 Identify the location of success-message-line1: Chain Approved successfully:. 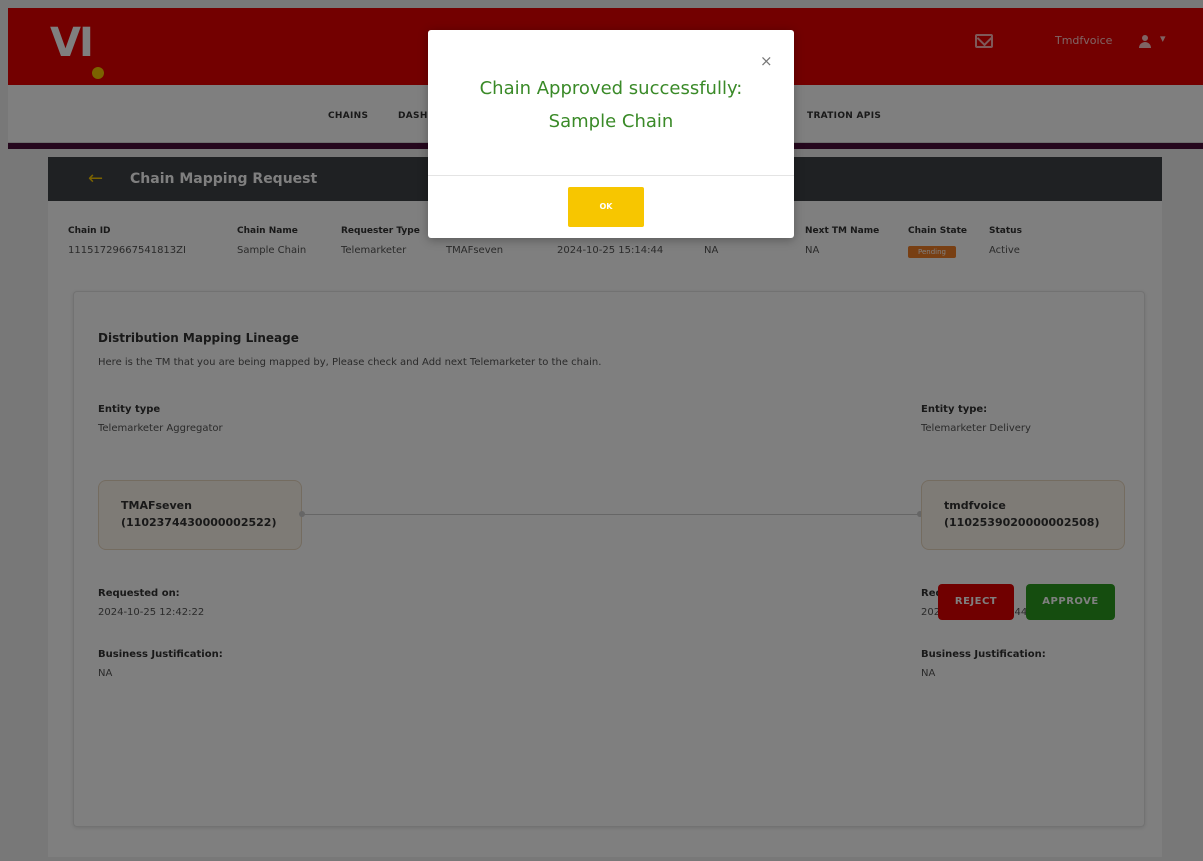
(611, 88).